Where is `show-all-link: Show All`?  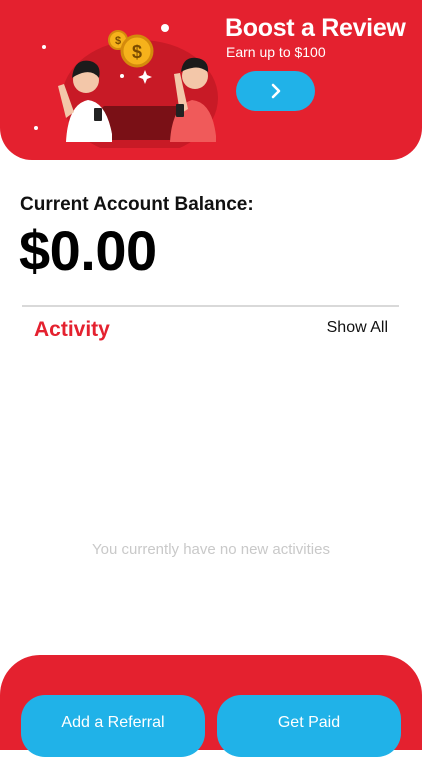
show-all-link: Show All is located at coordinates (357, 328).